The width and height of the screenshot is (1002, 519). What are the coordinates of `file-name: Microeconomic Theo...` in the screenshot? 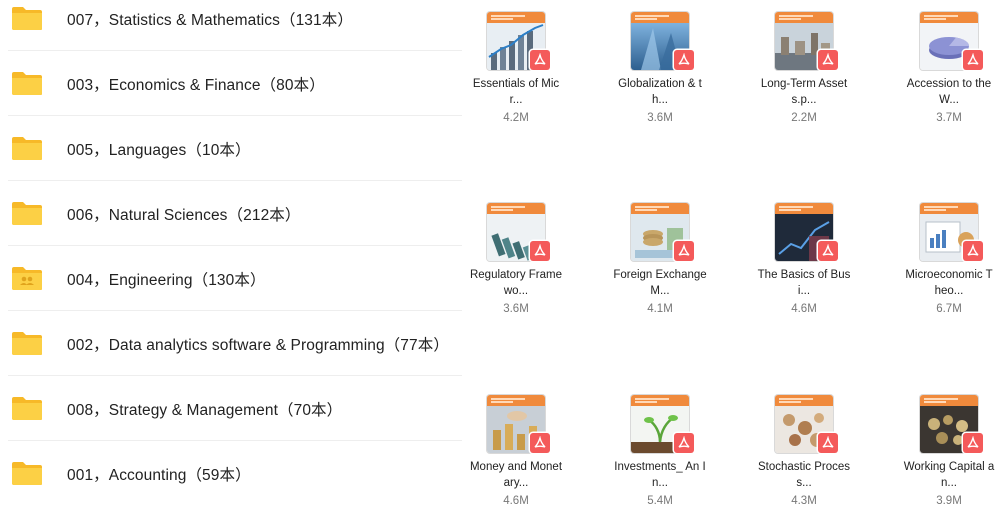 It's located at (949, 283).